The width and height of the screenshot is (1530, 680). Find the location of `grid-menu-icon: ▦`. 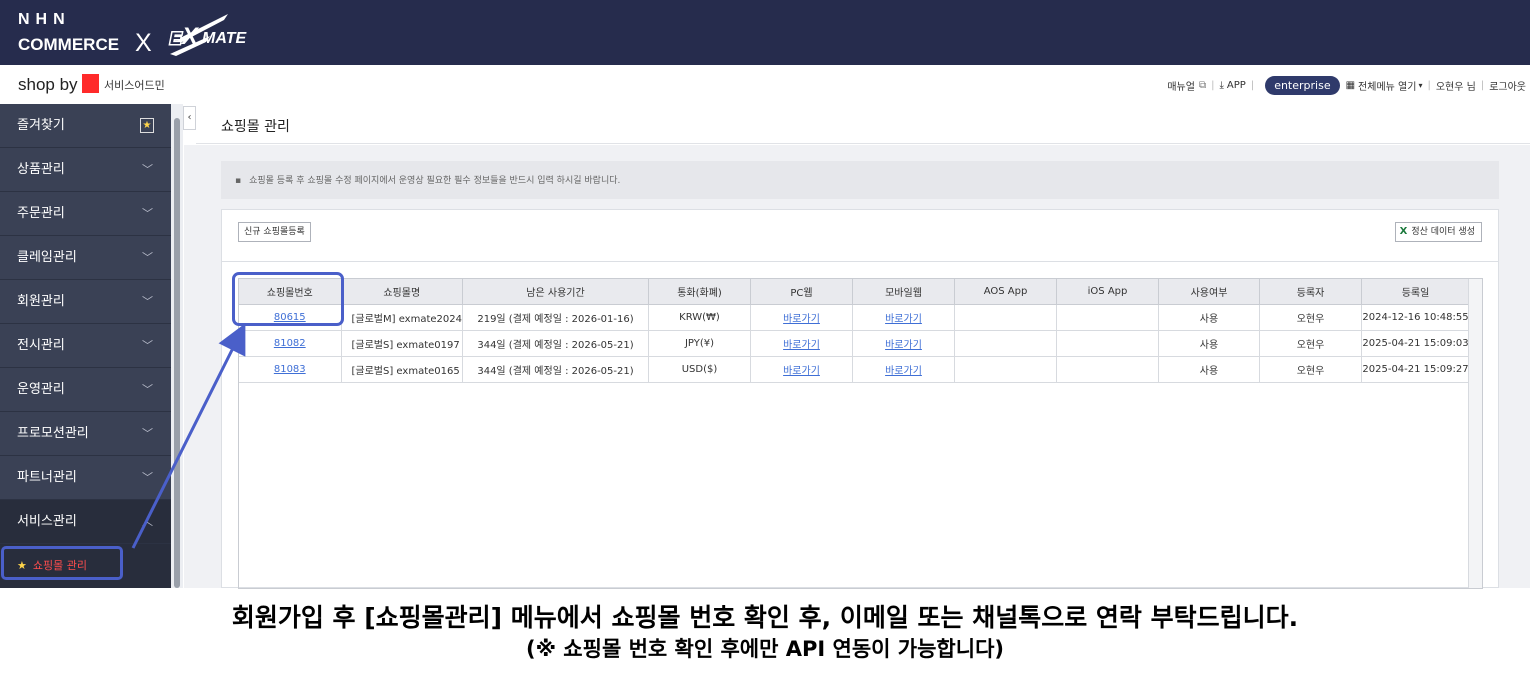

grid-menu-icon: ▦ is located at coordinates (1350, 85).